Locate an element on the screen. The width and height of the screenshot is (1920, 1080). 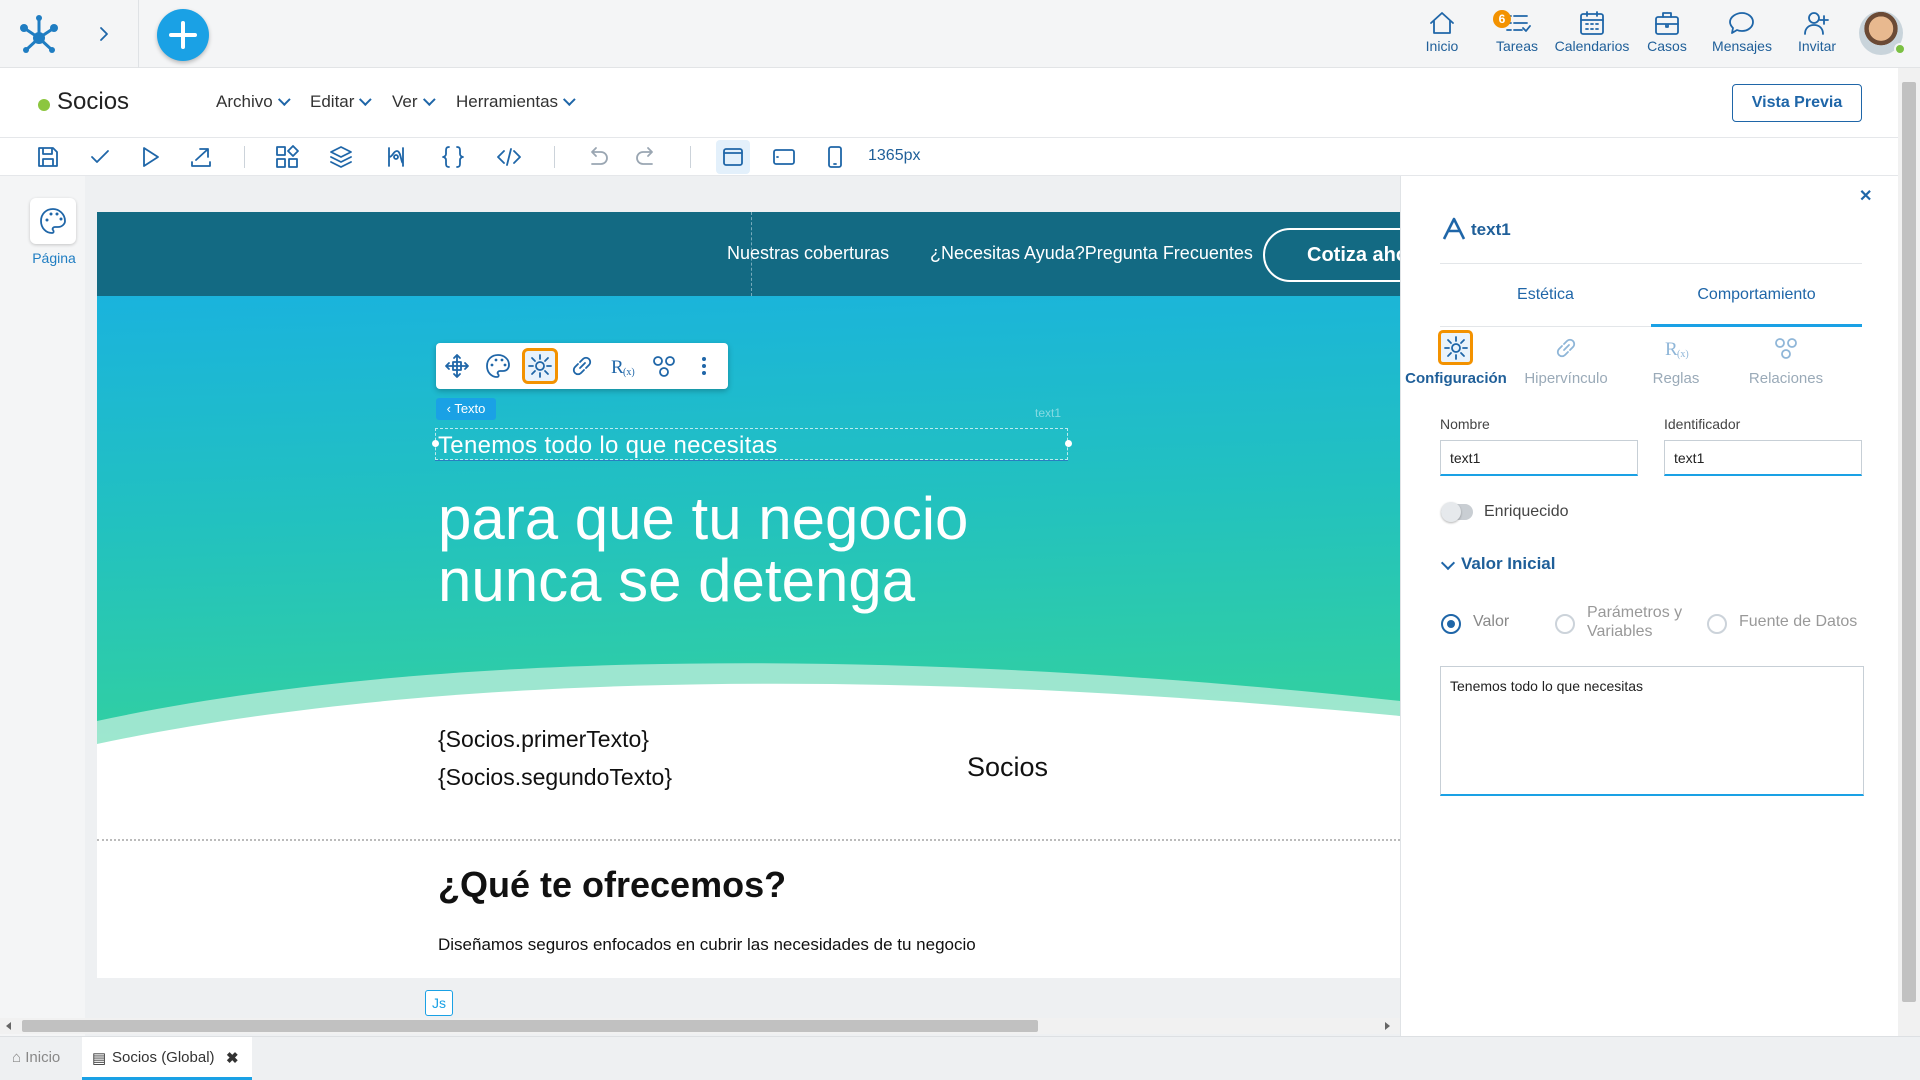
tab-comportamiento: Comportamiento is located at coordinates (1756, 295).